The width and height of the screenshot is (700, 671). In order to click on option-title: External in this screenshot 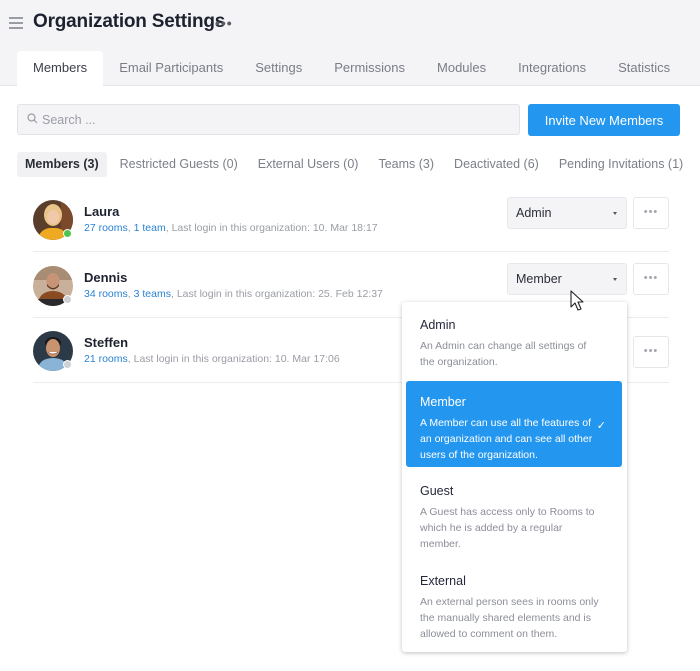, I will do `click(443, 581)`.